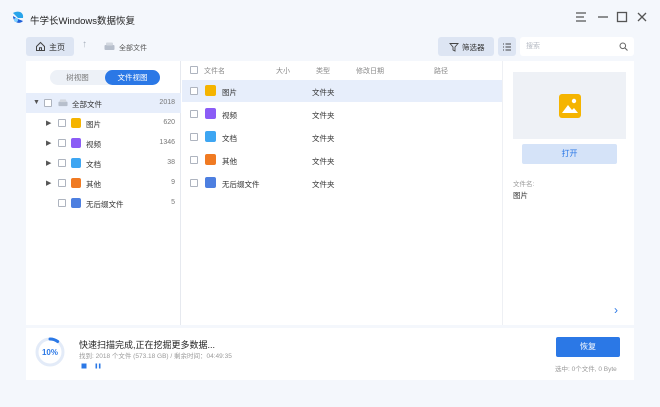 This screenshot has height=407, width=660. Describe the element at coordinates (588, 347) in the screenshot. I see `recover-button: 恢复` at that location.